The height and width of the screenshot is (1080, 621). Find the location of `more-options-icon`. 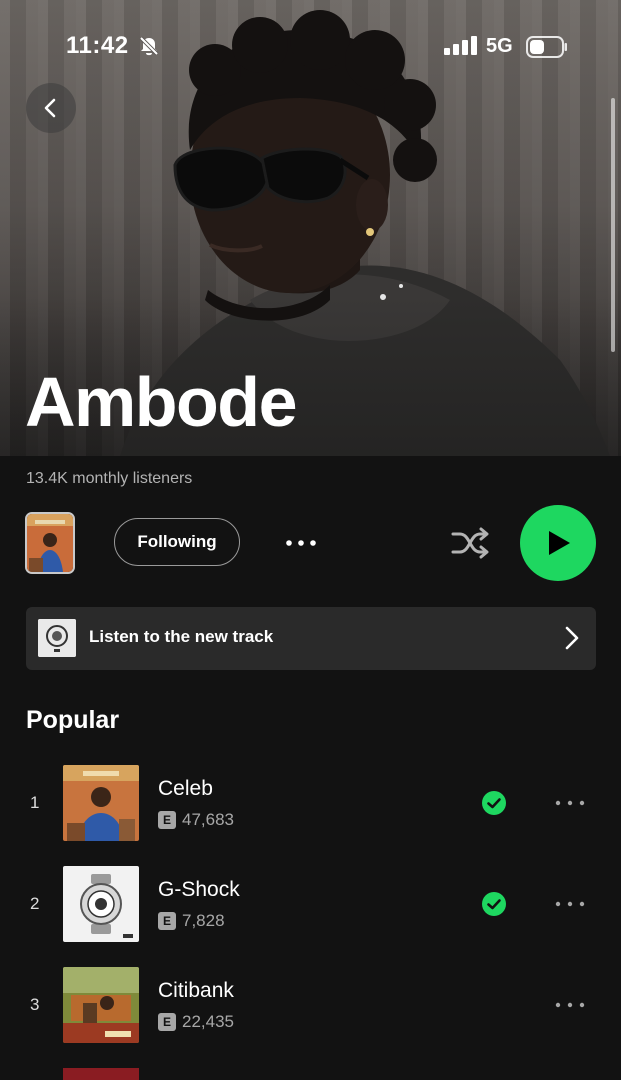

more-options-icon is located at coordinates (301, 543).